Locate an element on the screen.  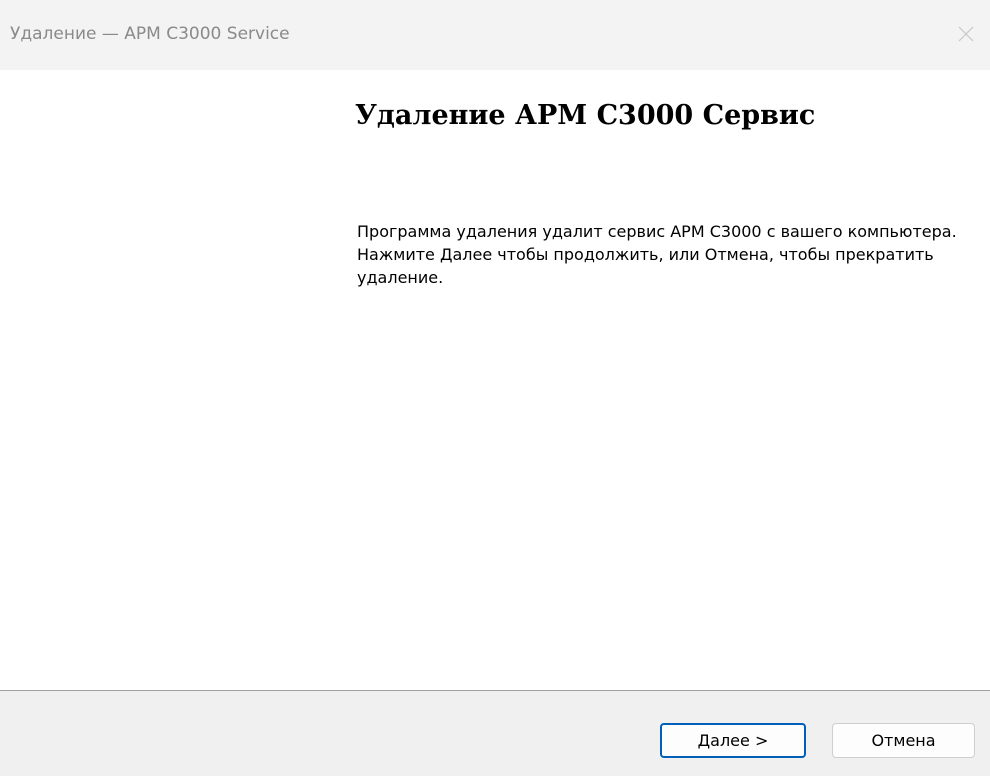
close-icon is located at coordinates (966, 34).